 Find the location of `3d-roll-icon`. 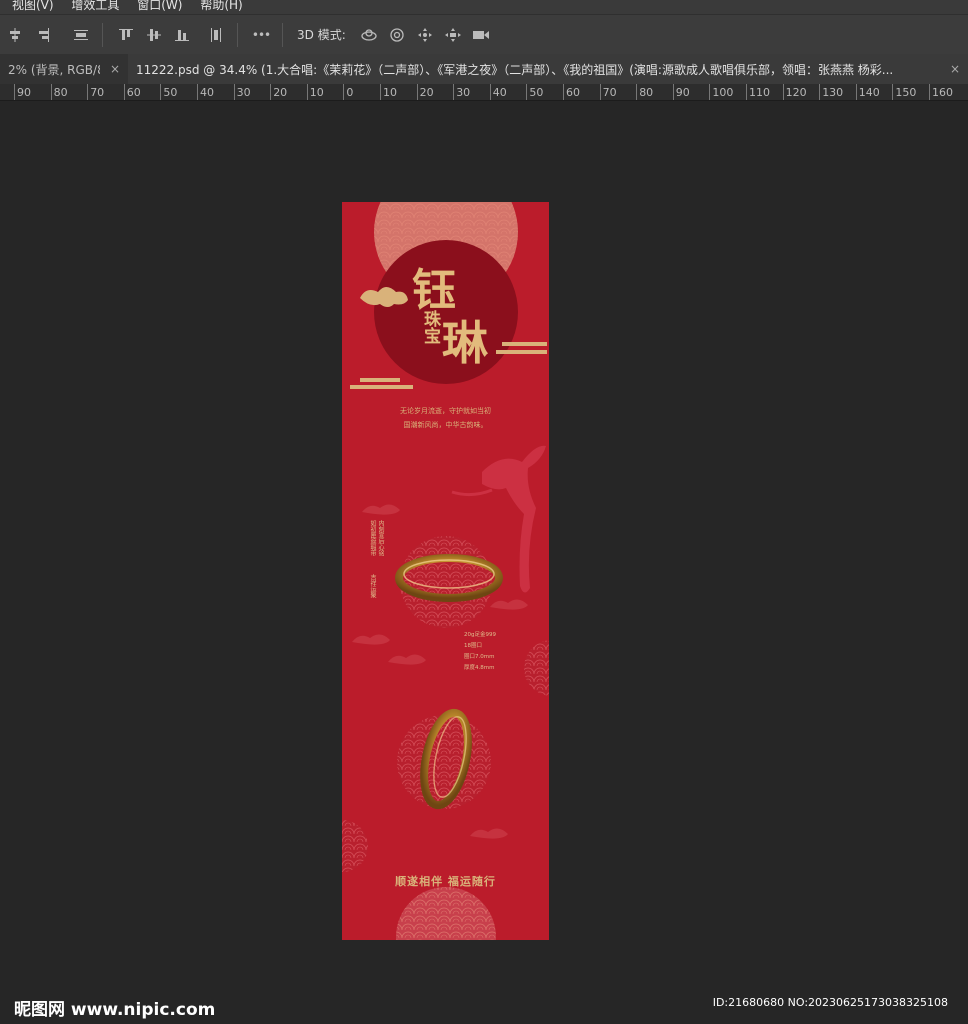

3d-roll-icon is located at coordinates (397, 35).